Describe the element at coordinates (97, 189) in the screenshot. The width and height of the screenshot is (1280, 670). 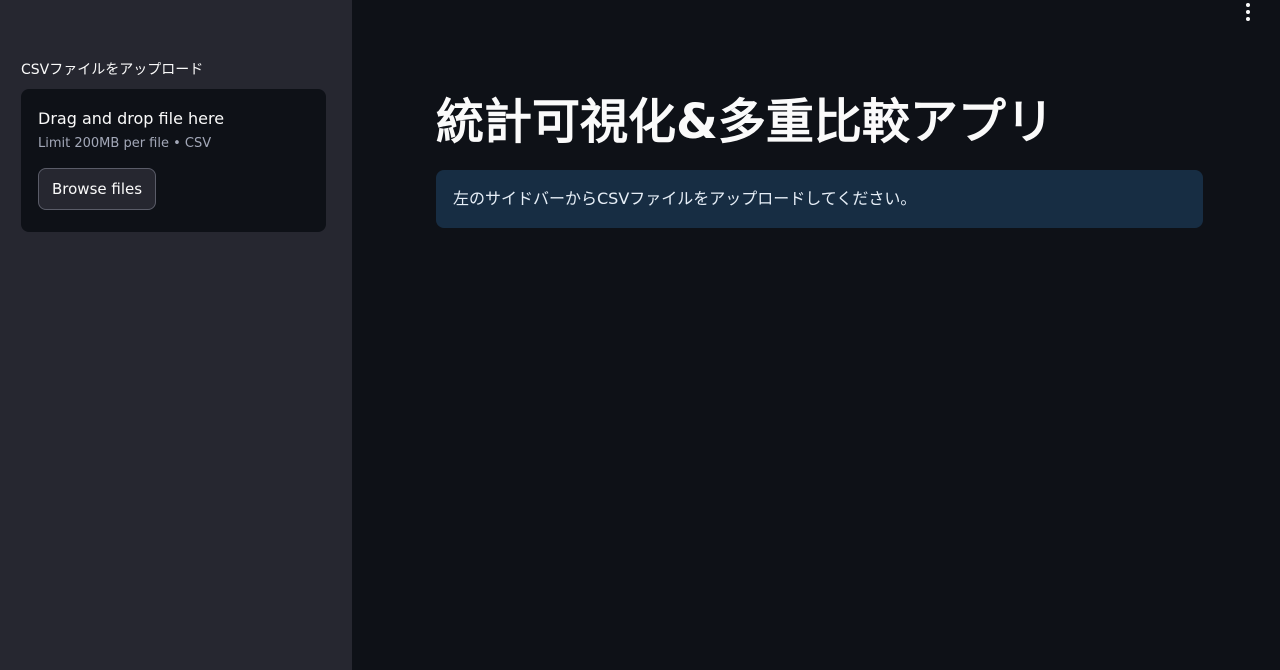
I see `browse-files-button: Browse files` at that location.